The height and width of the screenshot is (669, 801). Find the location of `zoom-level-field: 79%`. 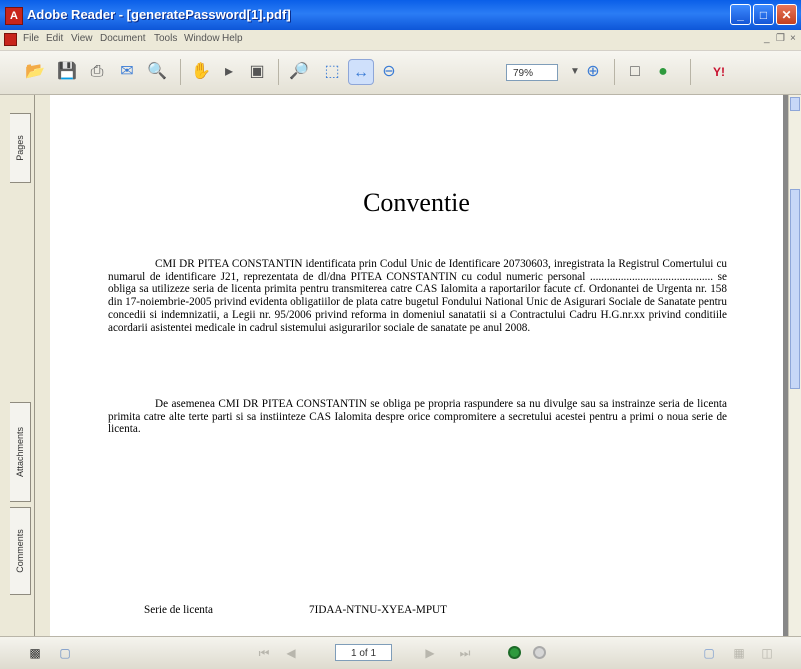

zoom-level-field: 79% is located at coordinates (532, 72).